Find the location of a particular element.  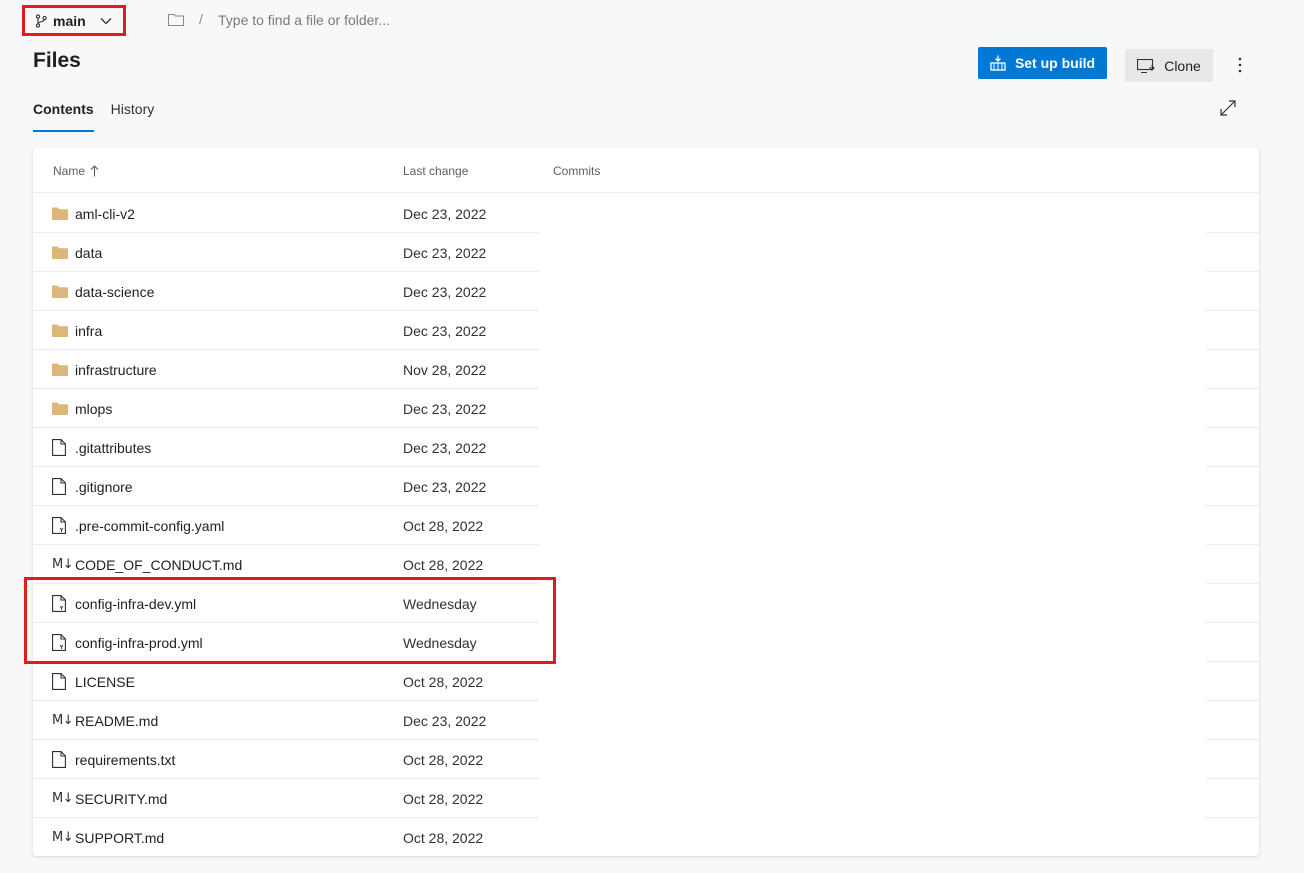

sort-ascending-icon is located at coordinates (94, 171).